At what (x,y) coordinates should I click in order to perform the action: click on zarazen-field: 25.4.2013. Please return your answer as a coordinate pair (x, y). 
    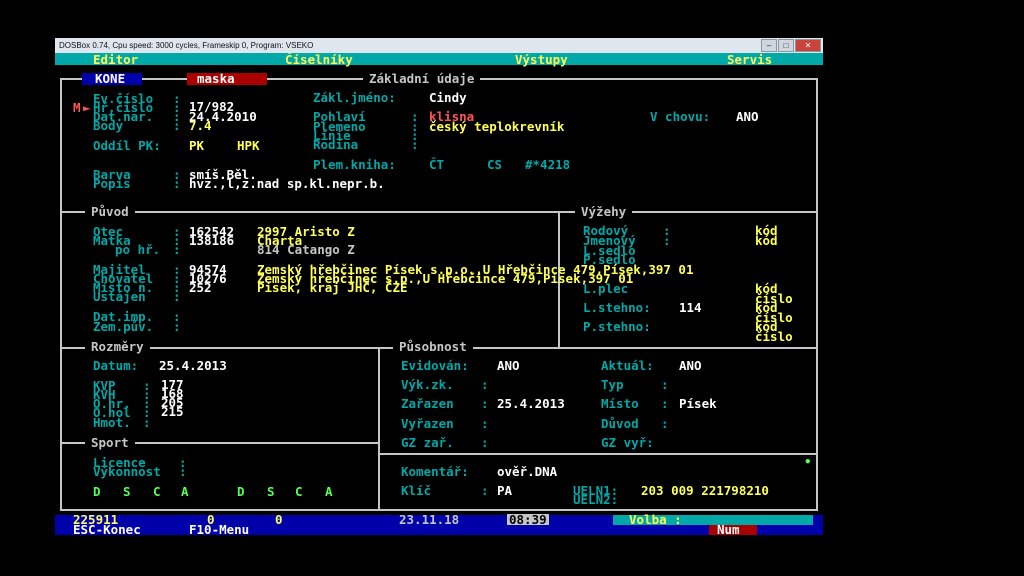
    Looking at the image, I should click on (531, 403).